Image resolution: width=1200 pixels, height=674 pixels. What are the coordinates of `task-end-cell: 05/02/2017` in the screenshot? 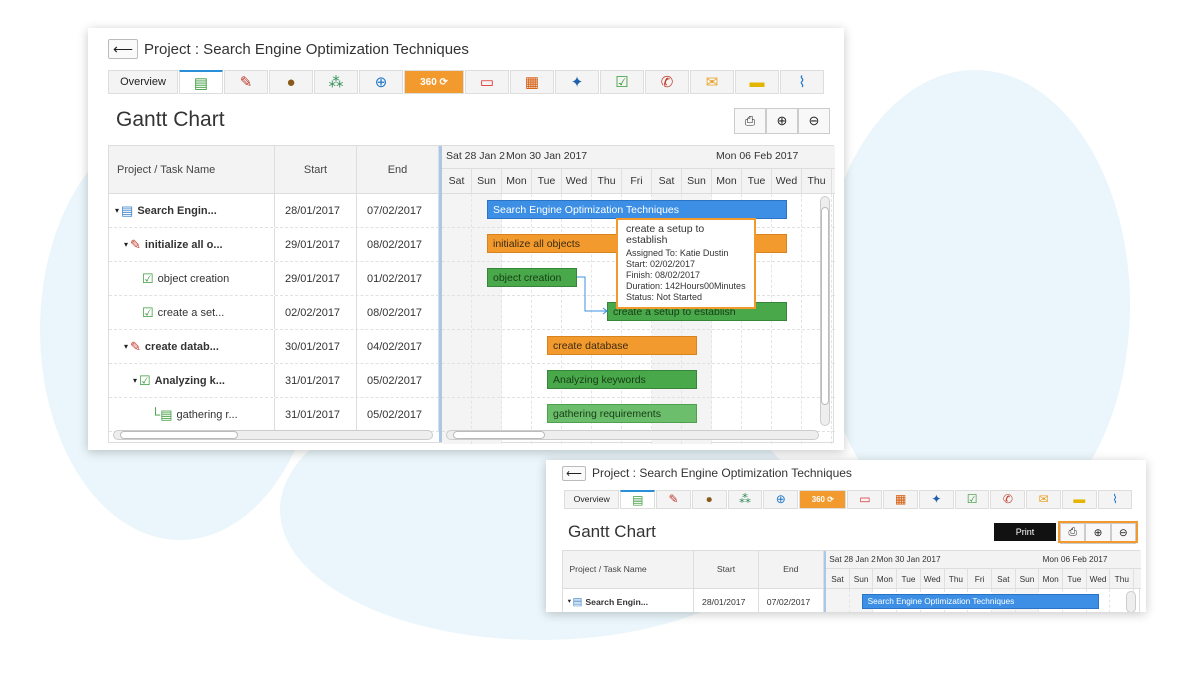 It's located at (398, 380).